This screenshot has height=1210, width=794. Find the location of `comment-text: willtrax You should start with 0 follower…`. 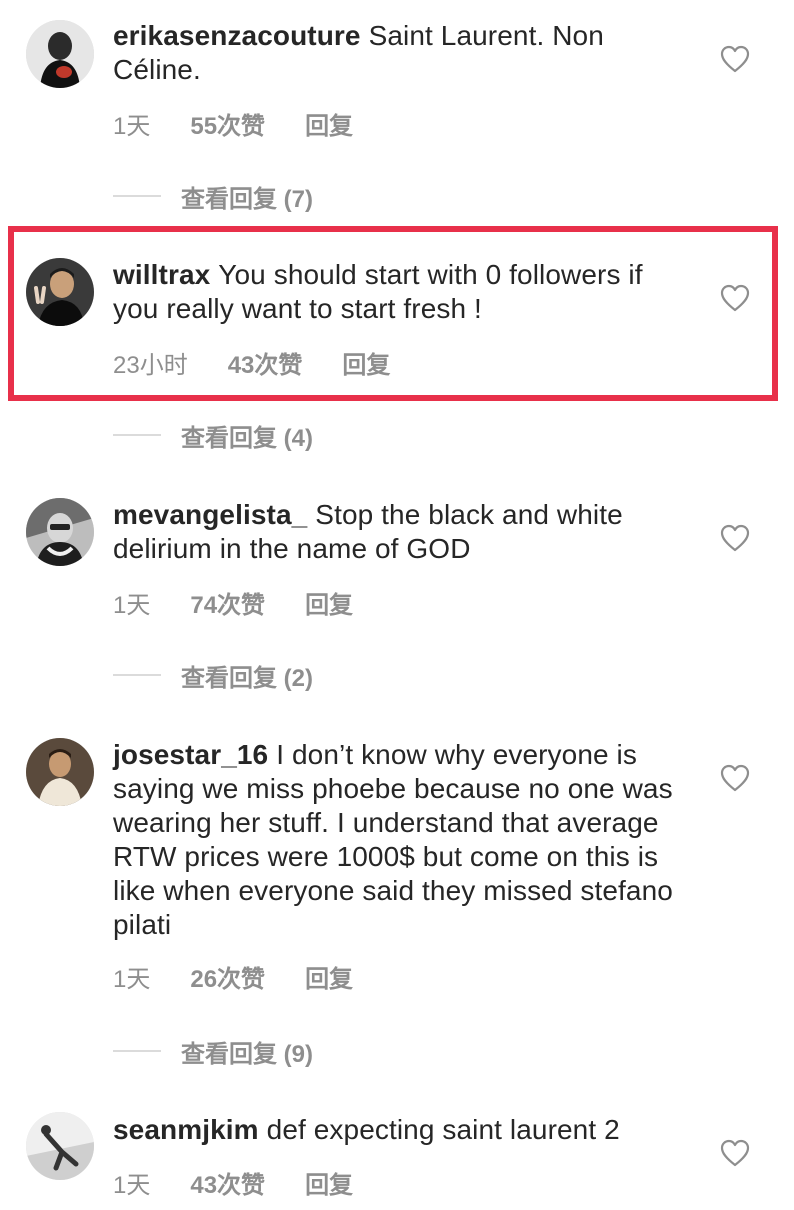

comment-text: willtrax You should start with 0 follower… is located at coordinates (403, 292).